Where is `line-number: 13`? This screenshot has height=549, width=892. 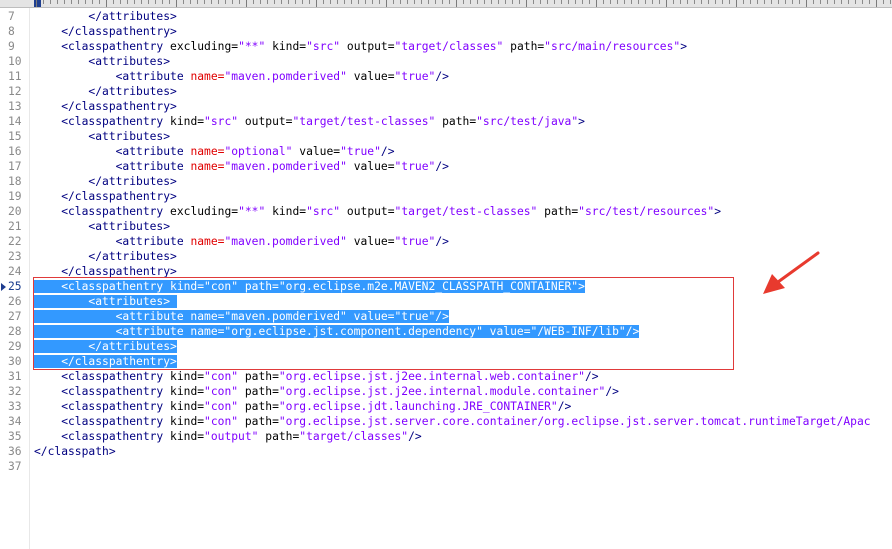 line-number: 13 is located at coordinates (15, 106).